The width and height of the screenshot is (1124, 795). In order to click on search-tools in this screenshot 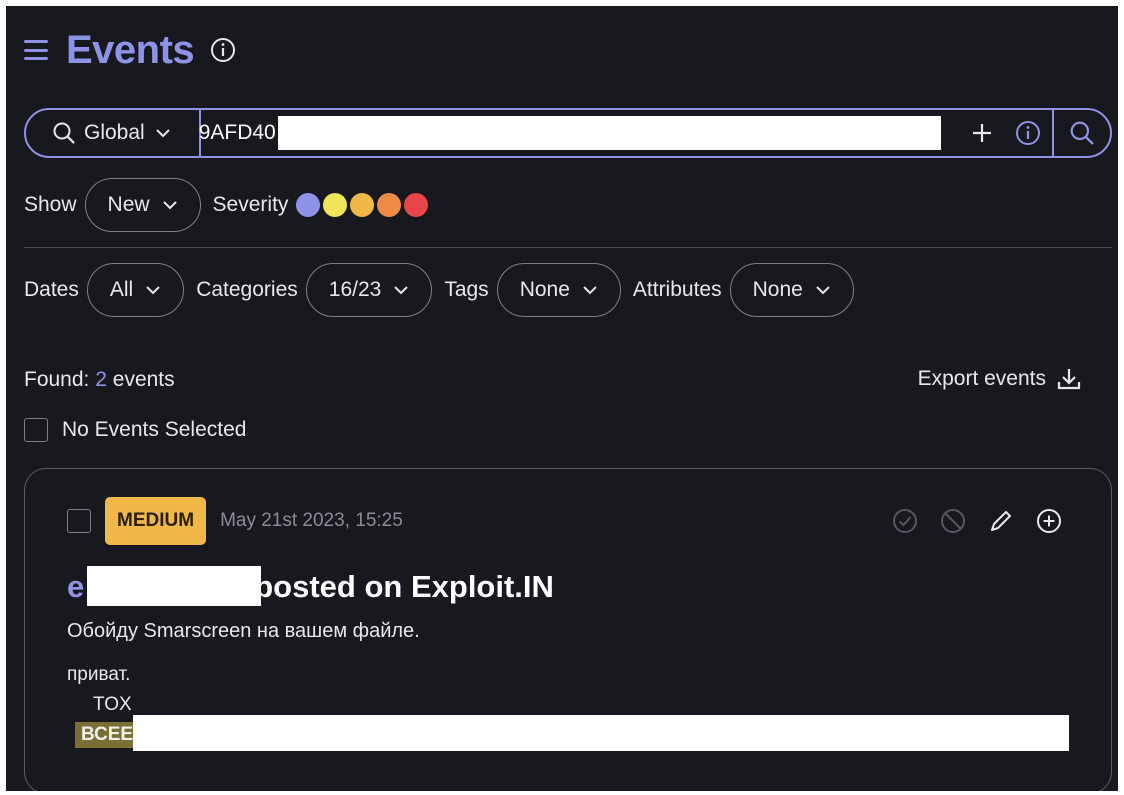, I will do `click(1035, 133)`.